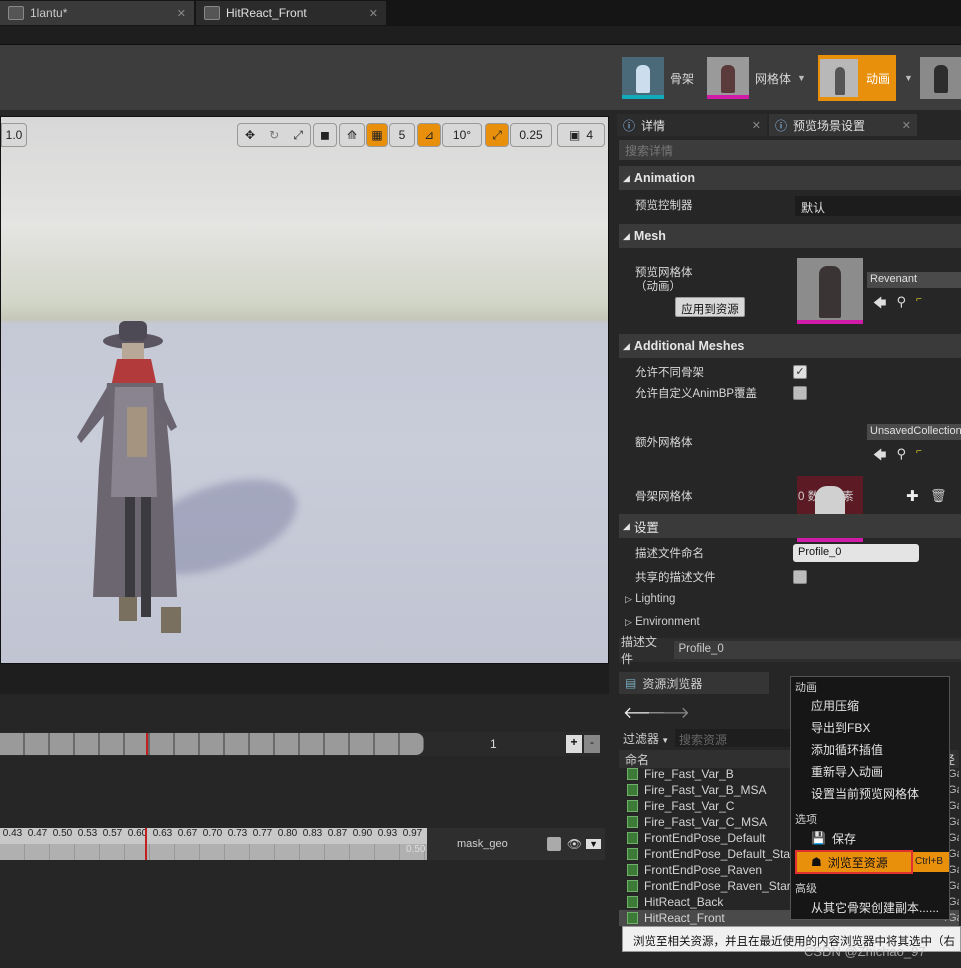 The image size is (961, 968). What do you see at coordinates (732, 738) in the screenshot?
I see `asset-search-input: 搜索资源` at bounding box center [732, 738].